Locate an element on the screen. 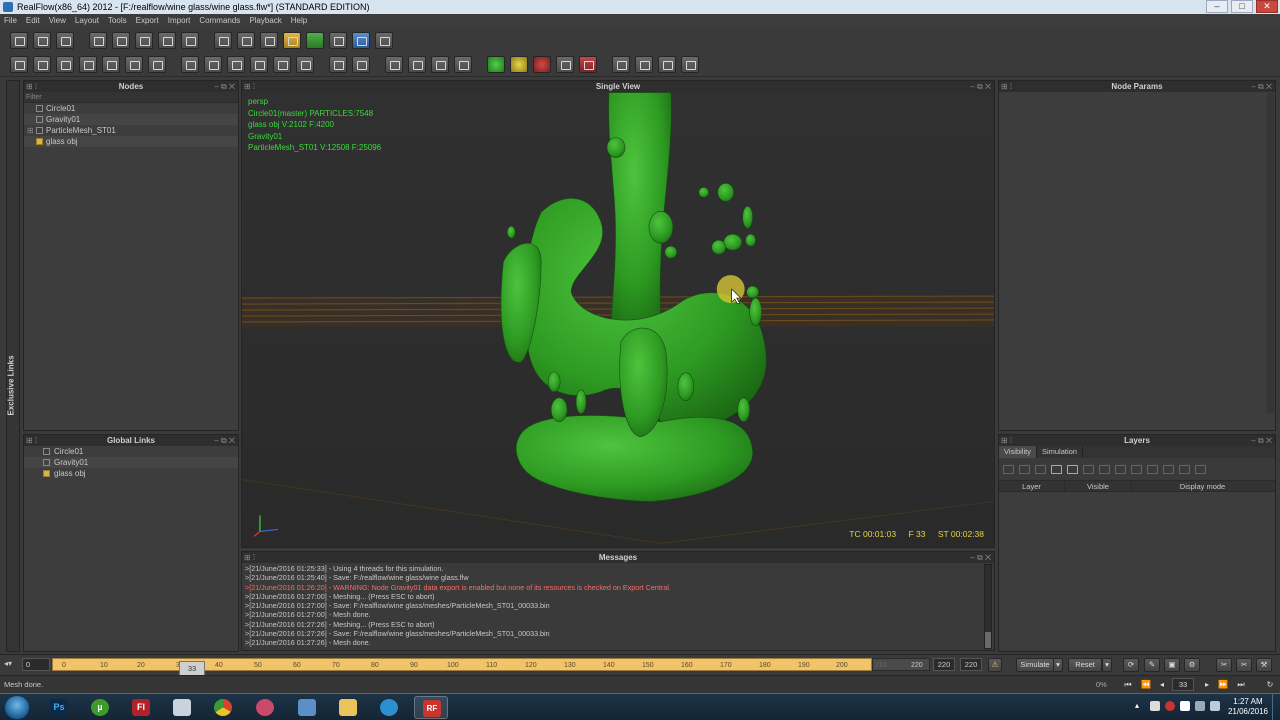 The width and height of the screenshot is (1280, 720). step-back-icon: ⏪ is located at coordinates (1146, 684).